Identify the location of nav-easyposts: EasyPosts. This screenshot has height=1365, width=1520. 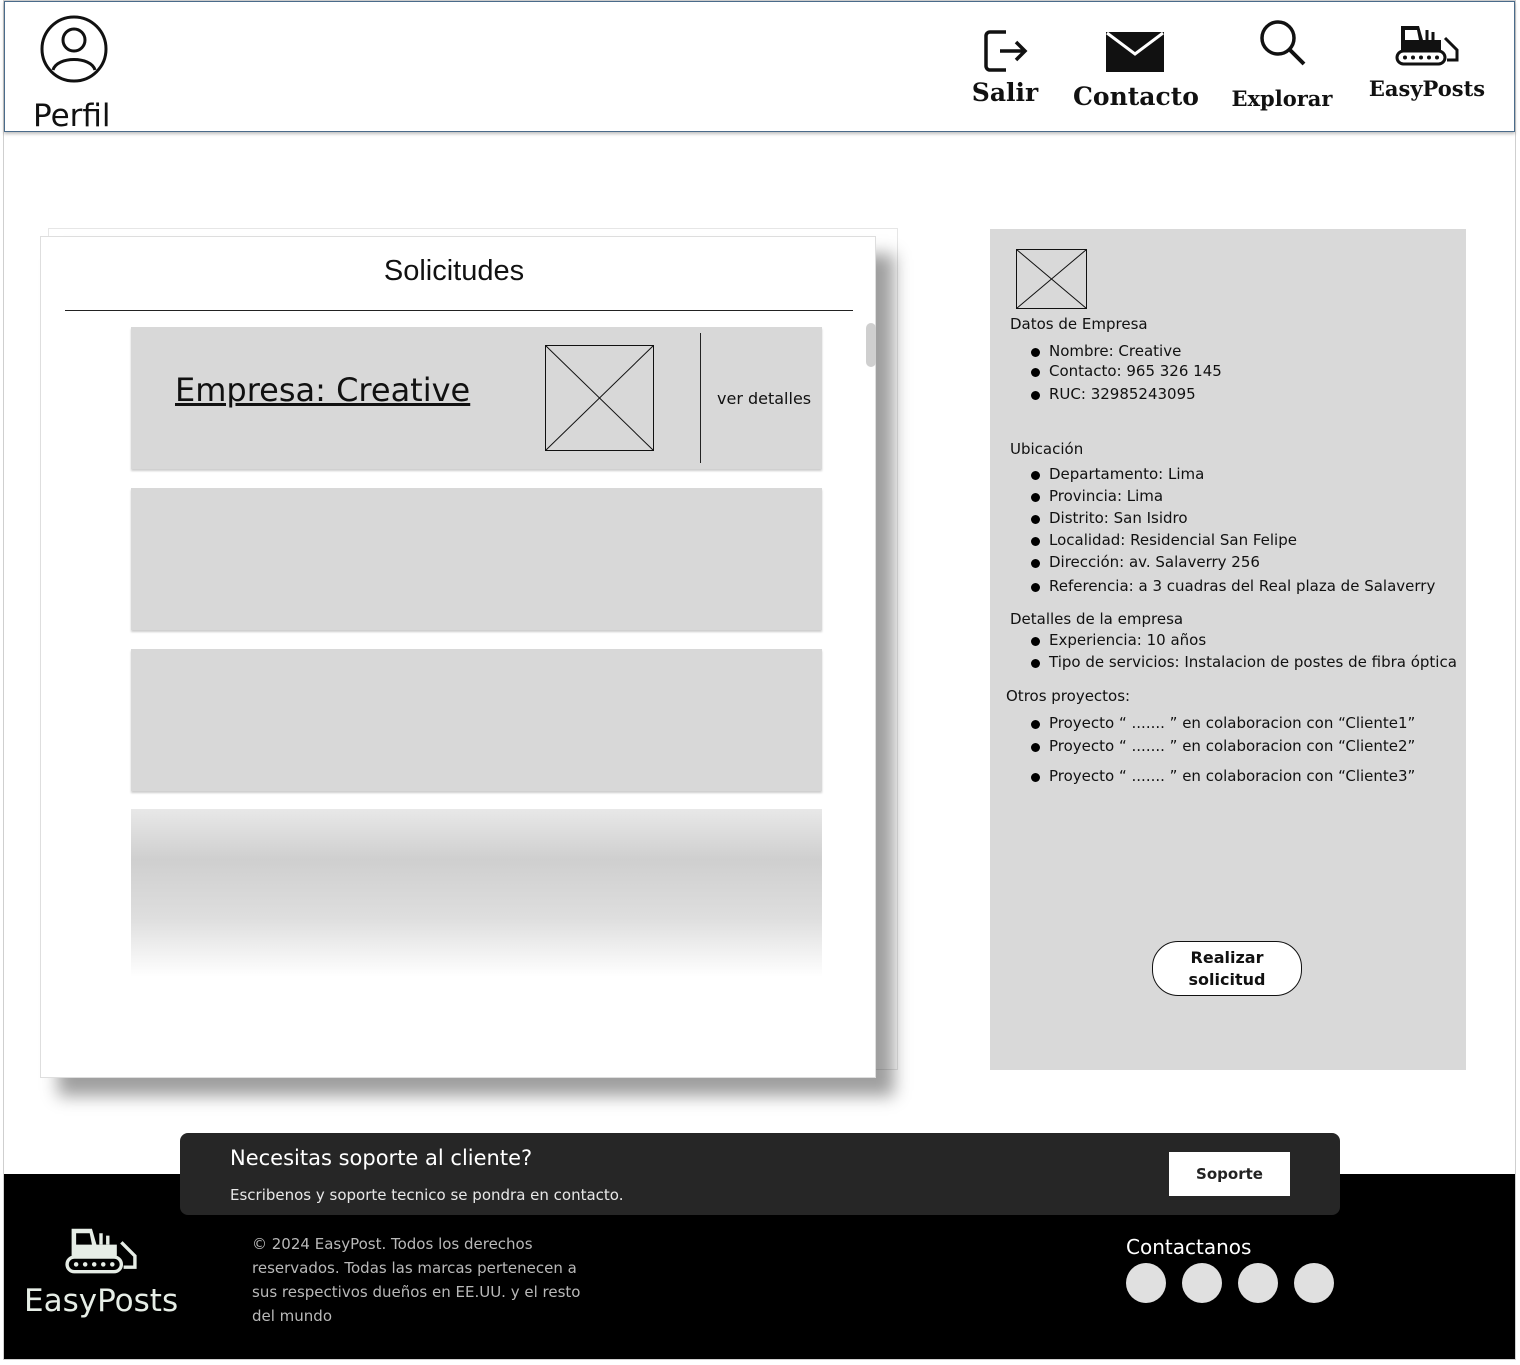
(1427, 60).